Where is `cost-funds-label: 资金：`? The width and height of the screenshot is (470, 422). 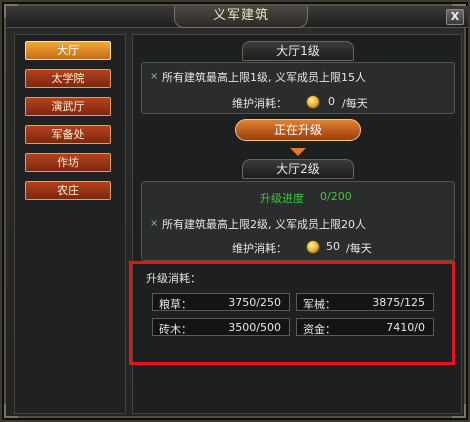
cost-funds-label: 资金： is located at coordinates (319, 329).